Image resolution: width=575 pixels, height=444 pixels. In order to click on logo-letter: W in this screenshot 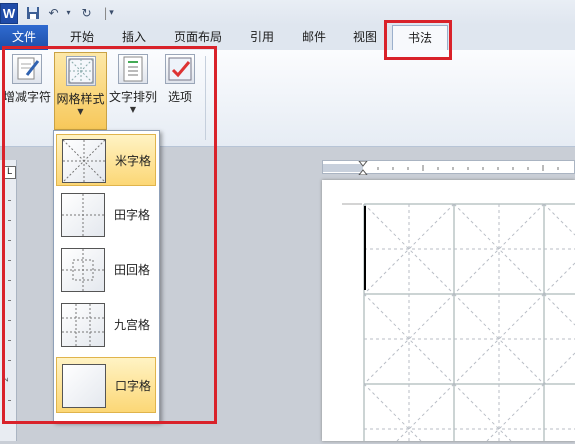, I will do `click(9, 13)`.